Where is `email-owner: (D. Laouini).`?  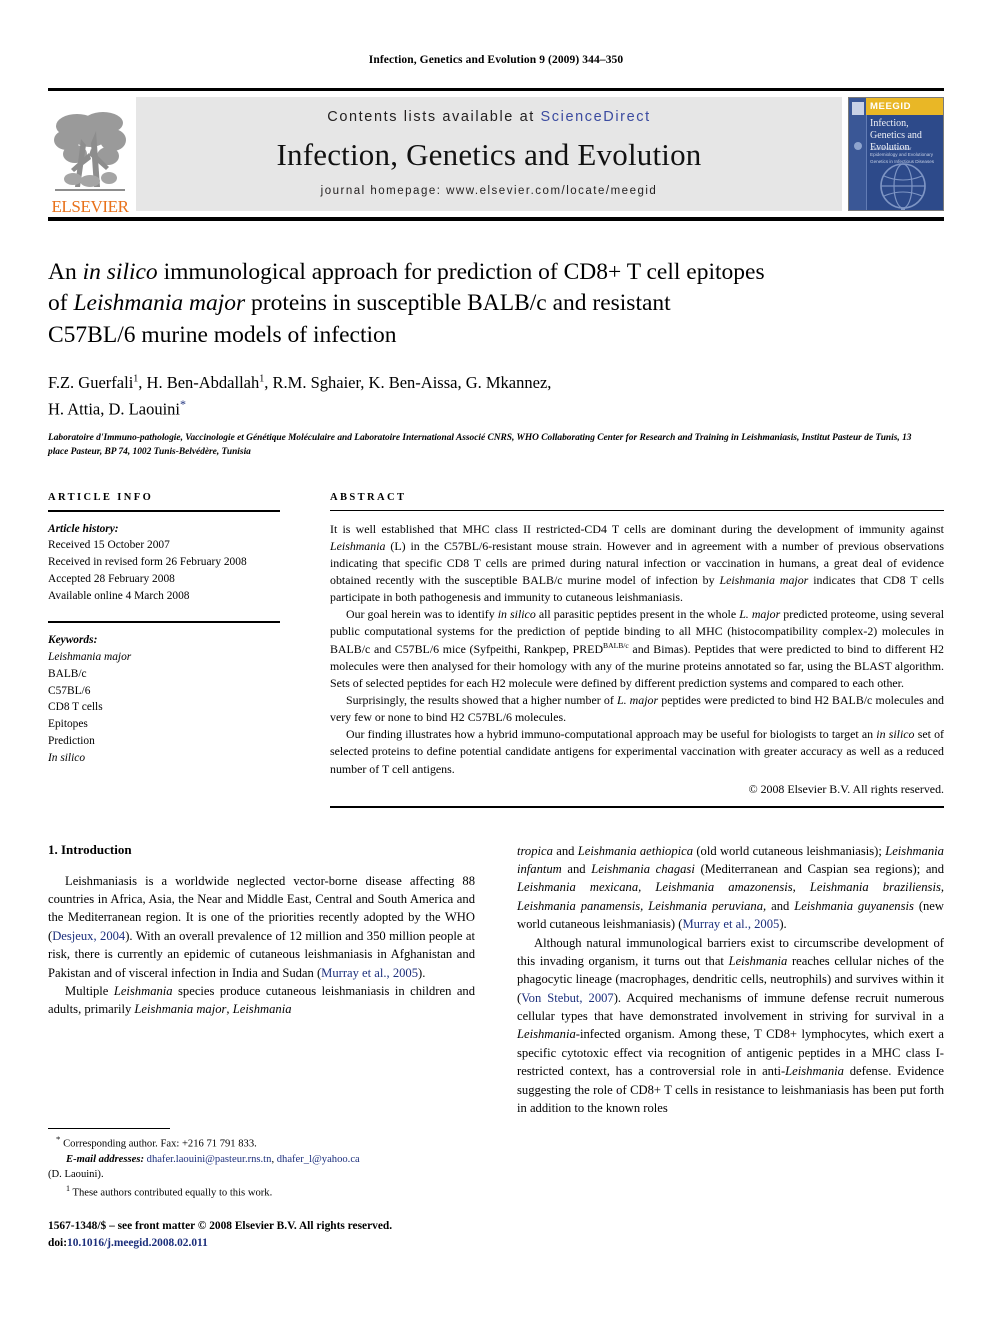 email-owner: (D. Laouini). is located at coordinates (76, 1175).